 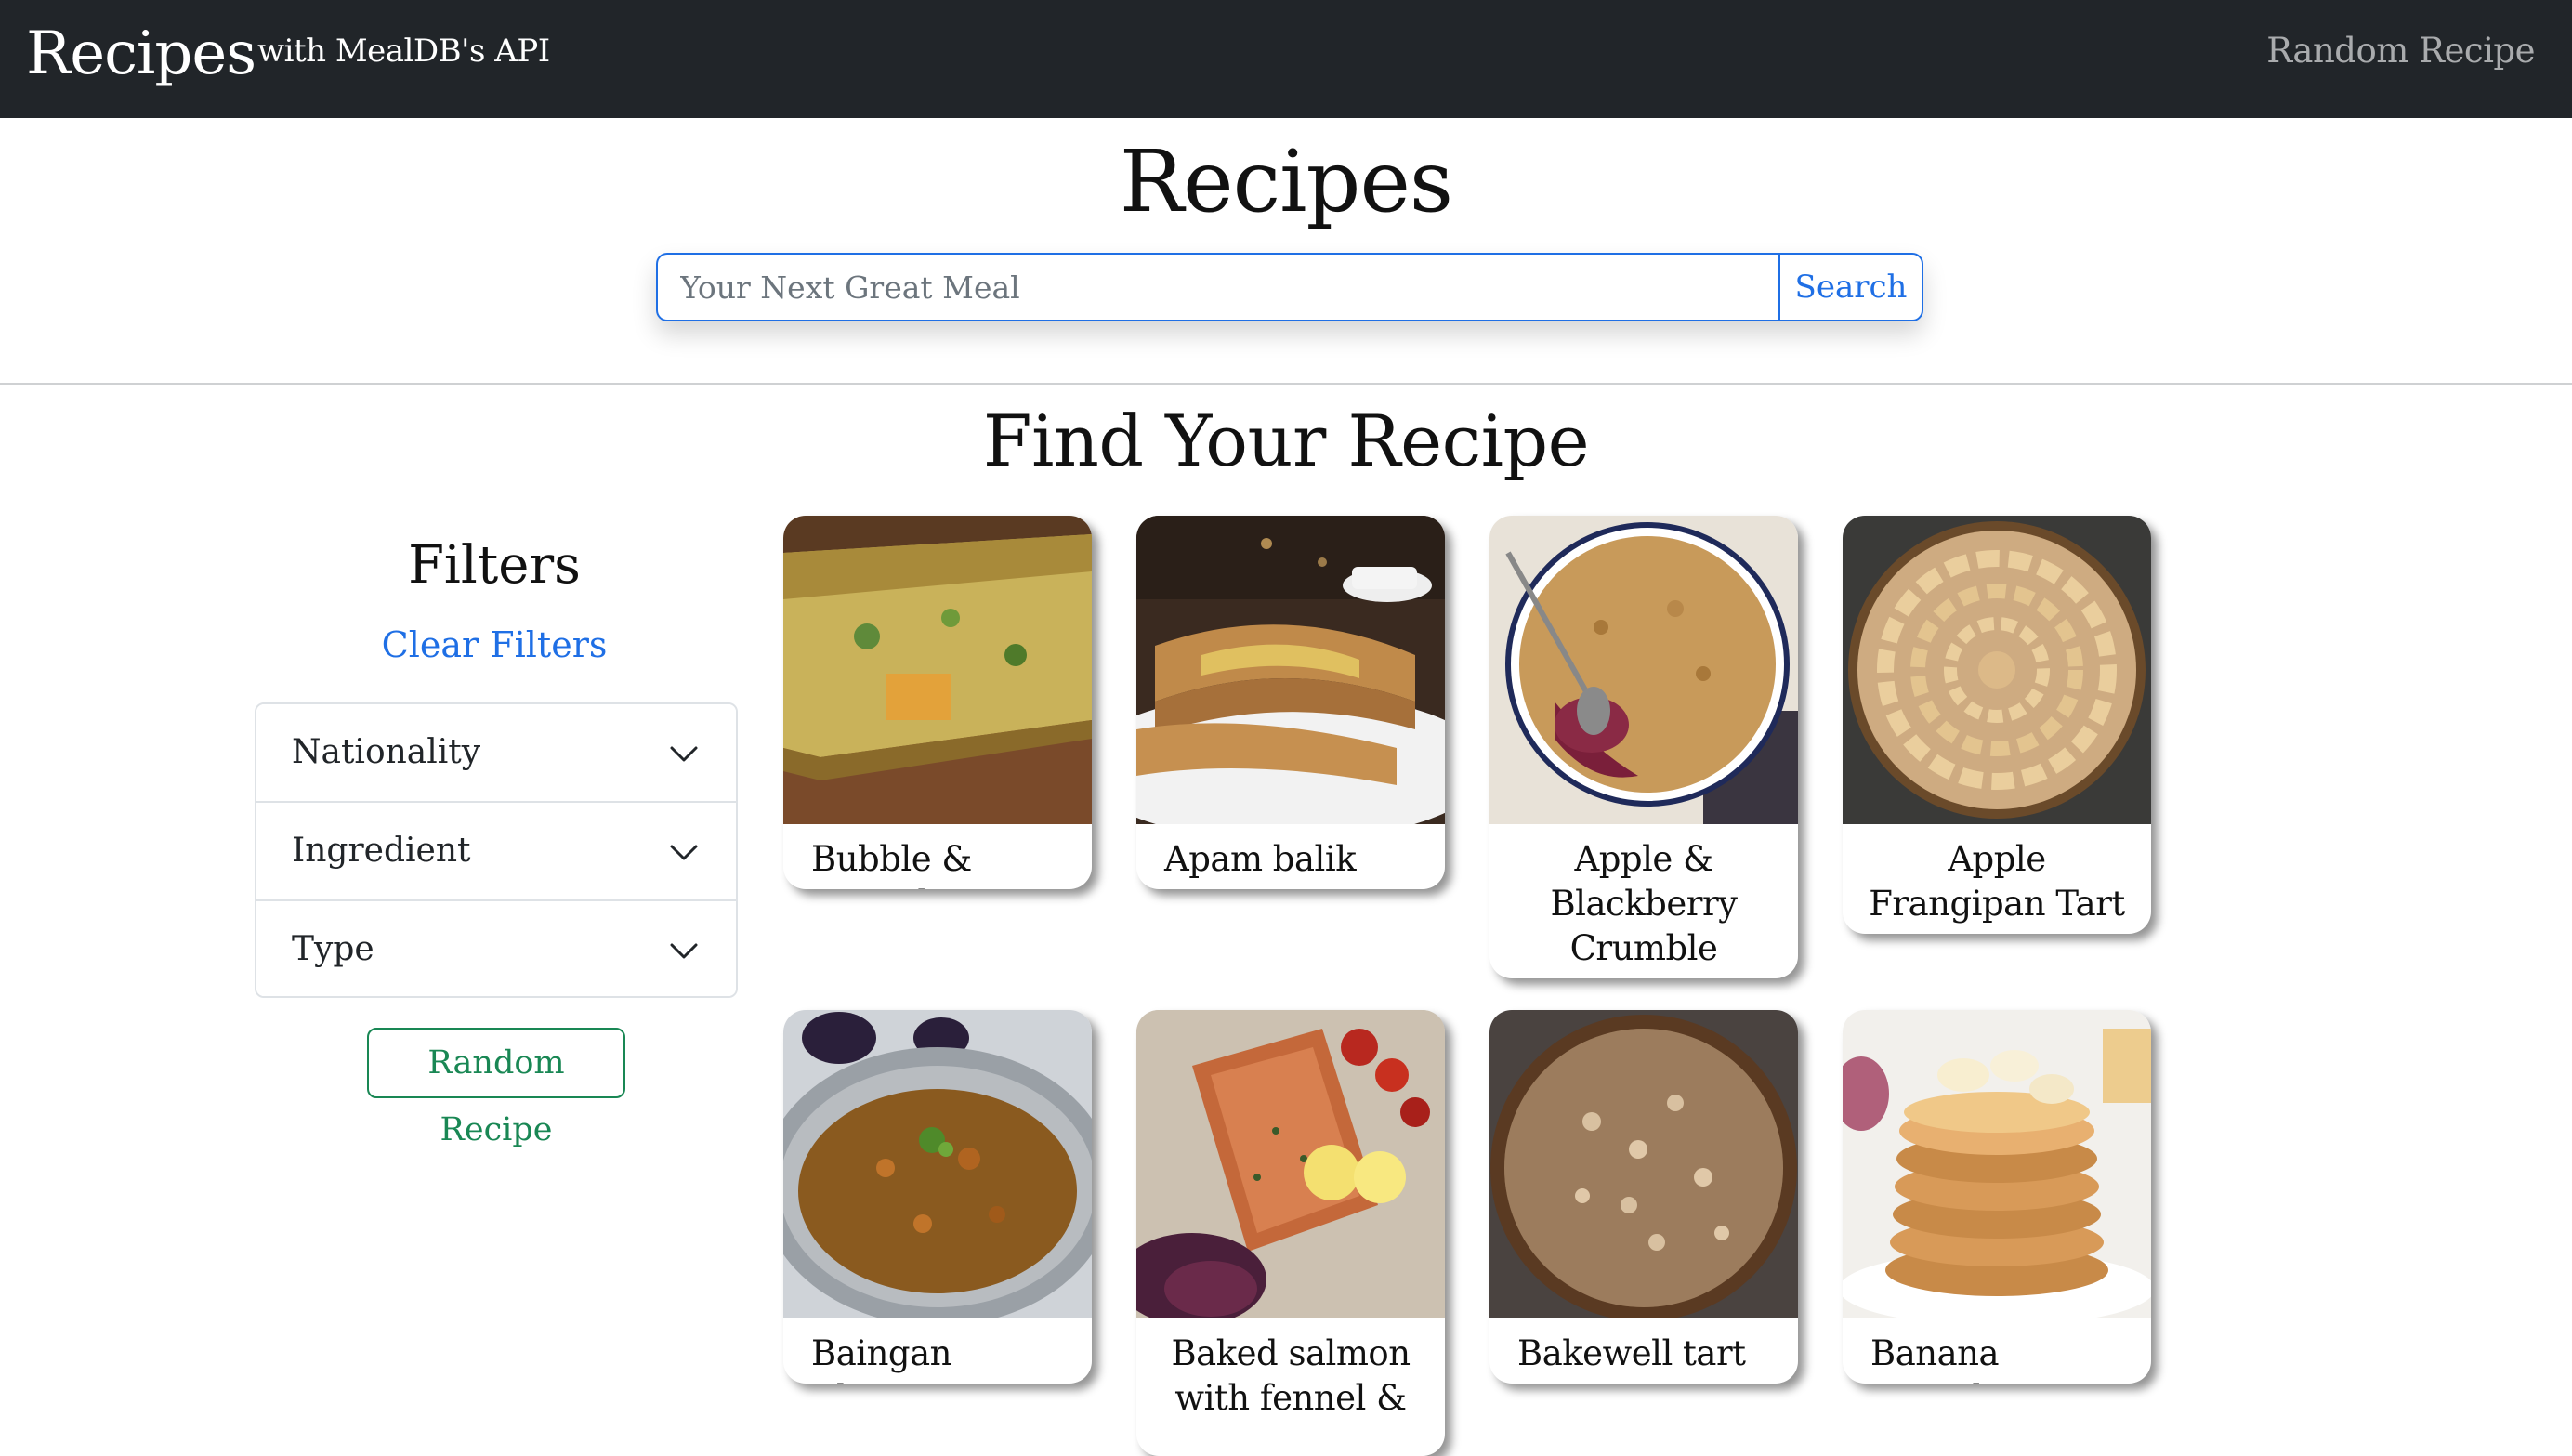 What do you see at coordinates (1631, 1353) in the screenshot?
I see `recipe-title: Bakewell tart` at bounding box center [1631, 1353].